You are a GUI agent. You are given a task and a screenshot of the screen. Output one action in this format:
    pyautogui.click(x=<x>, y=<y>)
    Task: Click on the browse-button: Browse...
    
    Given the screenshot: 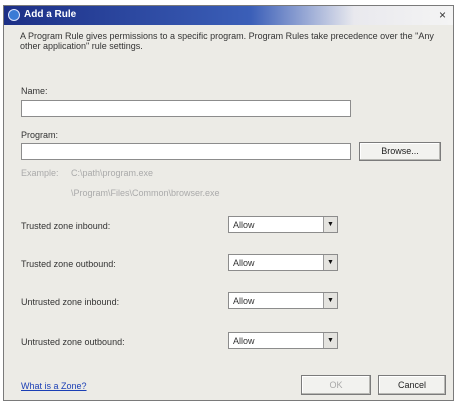 What is the action you would take?
    pyautogui.click(x=400, y=151)
    